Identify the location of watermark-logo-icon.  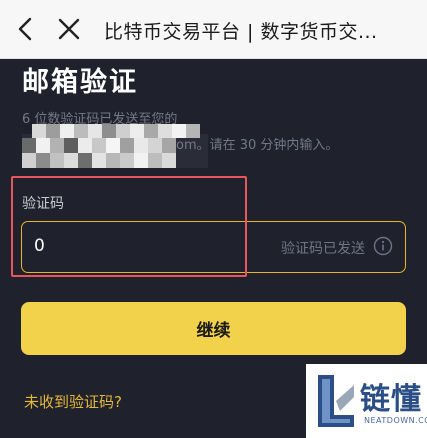
(336, 401).